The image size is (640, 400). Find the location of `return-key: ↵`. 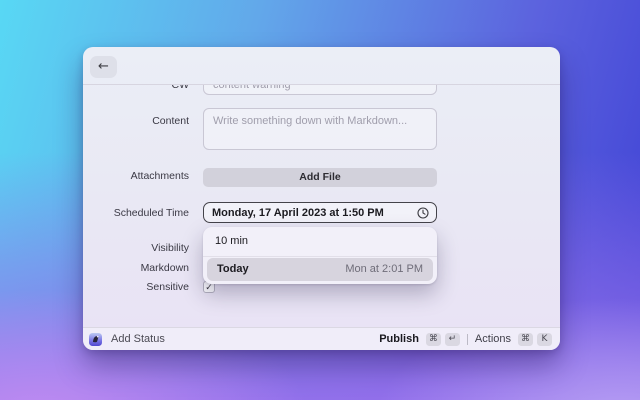

return-key: ↵ is located at coordinates (452, 339).